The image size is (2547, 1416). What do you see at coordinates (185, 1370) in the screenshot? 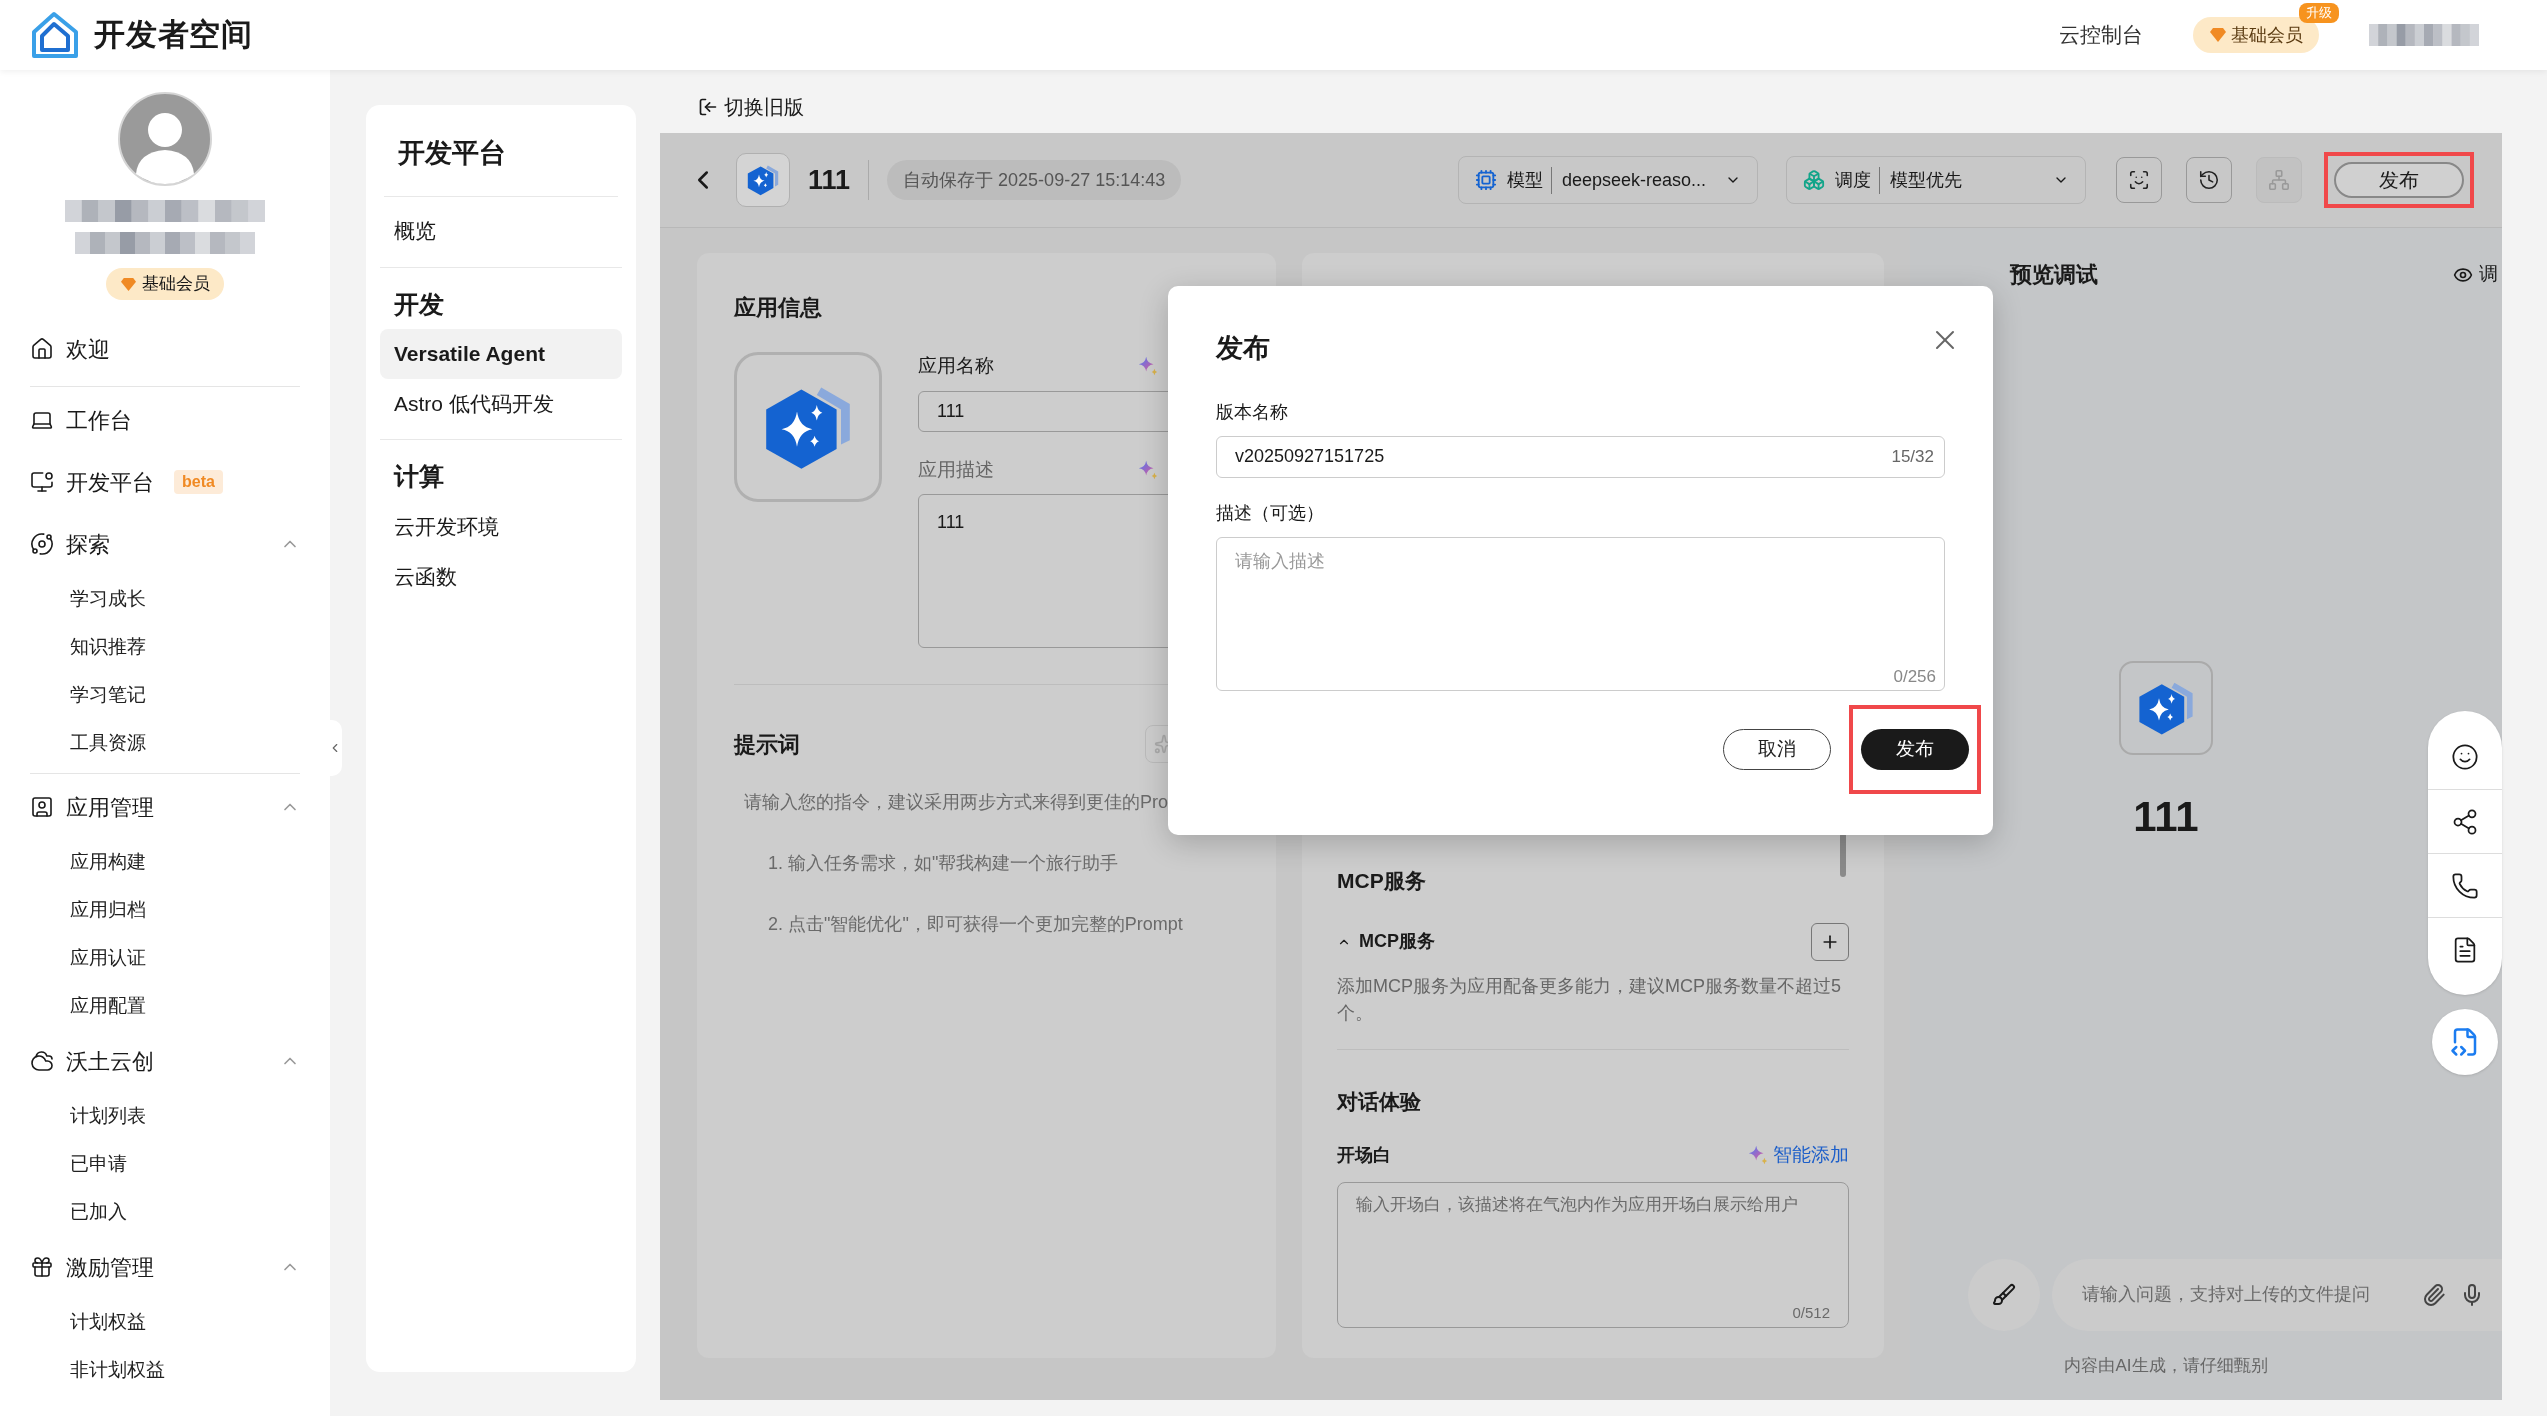
I see `nav-subitem: 非计划权益` at bounding box center [185, 1370].